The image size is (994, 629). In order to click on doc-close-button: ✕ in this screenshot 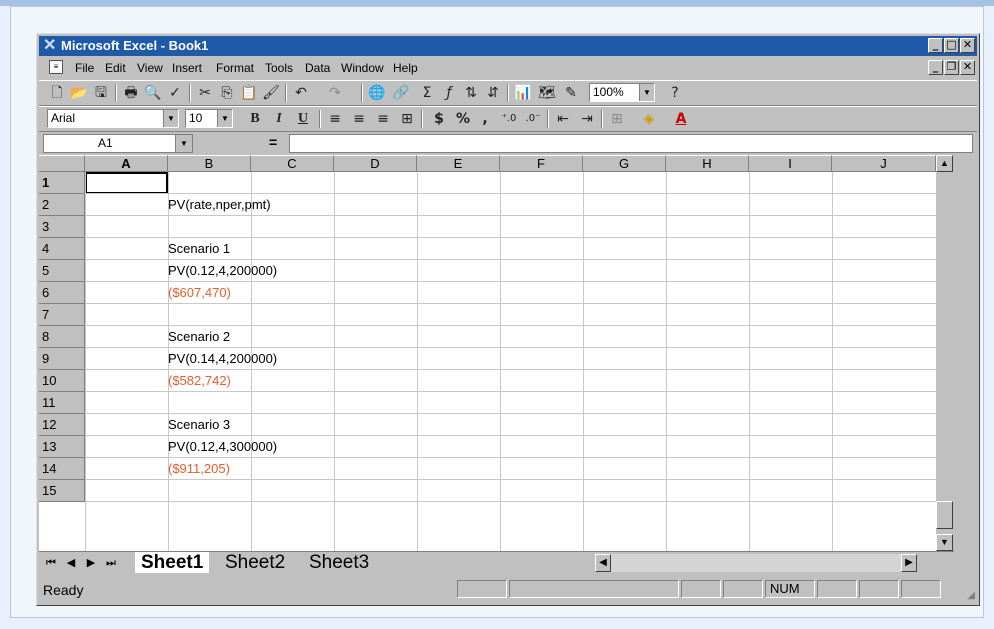, I will do `click(967, 67)`.